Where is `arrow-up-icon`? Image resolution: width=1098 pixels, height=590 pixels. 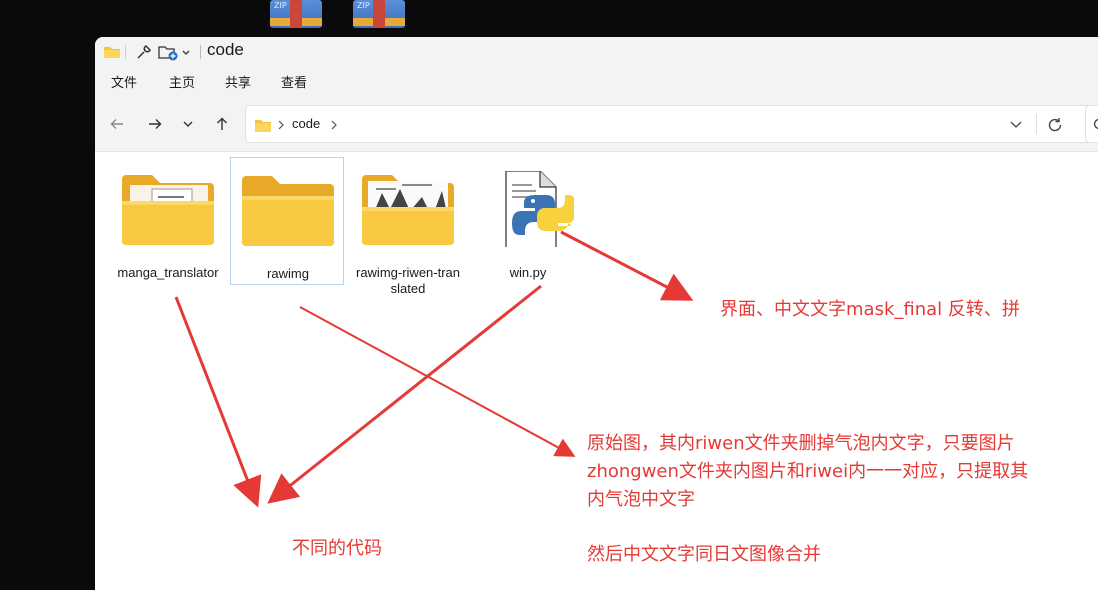
arrow-up-icon is located at coordinates (222, 123).